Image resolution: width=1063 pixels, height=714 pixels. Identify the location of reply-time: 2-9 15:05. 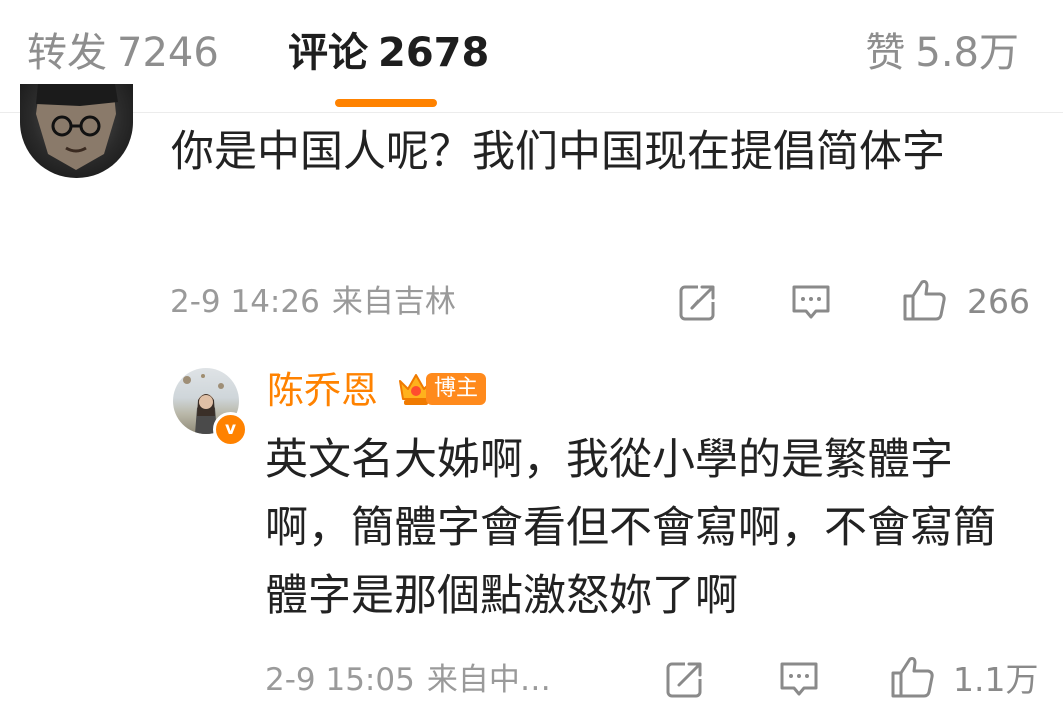
(340, 680).